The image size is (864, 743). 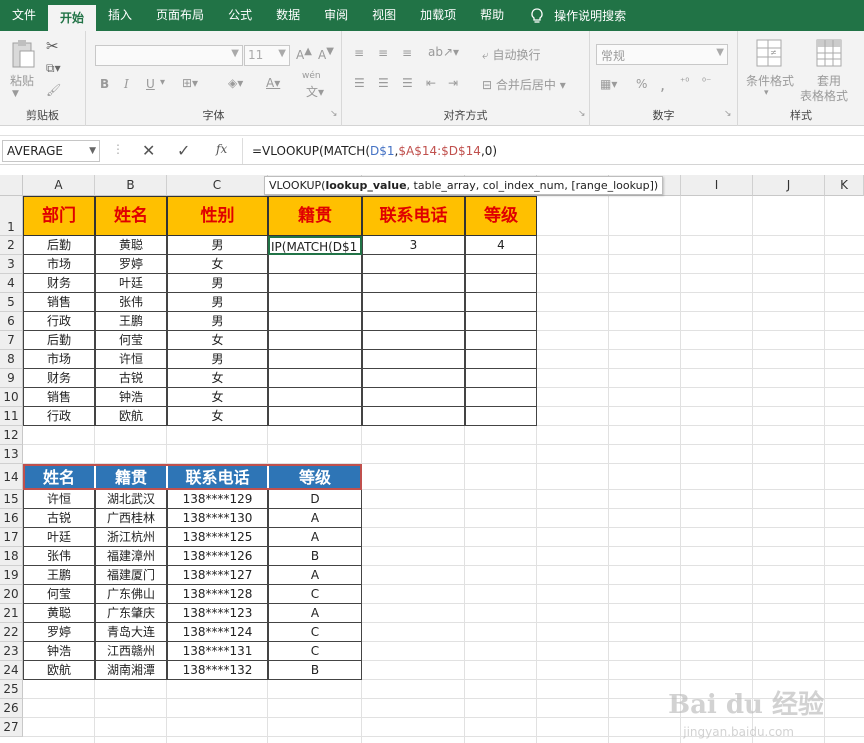 What do you see at coordinates (59, 302) in the screenshot?
I see `table1-cell: 销售` at bounding box center [59, 302].